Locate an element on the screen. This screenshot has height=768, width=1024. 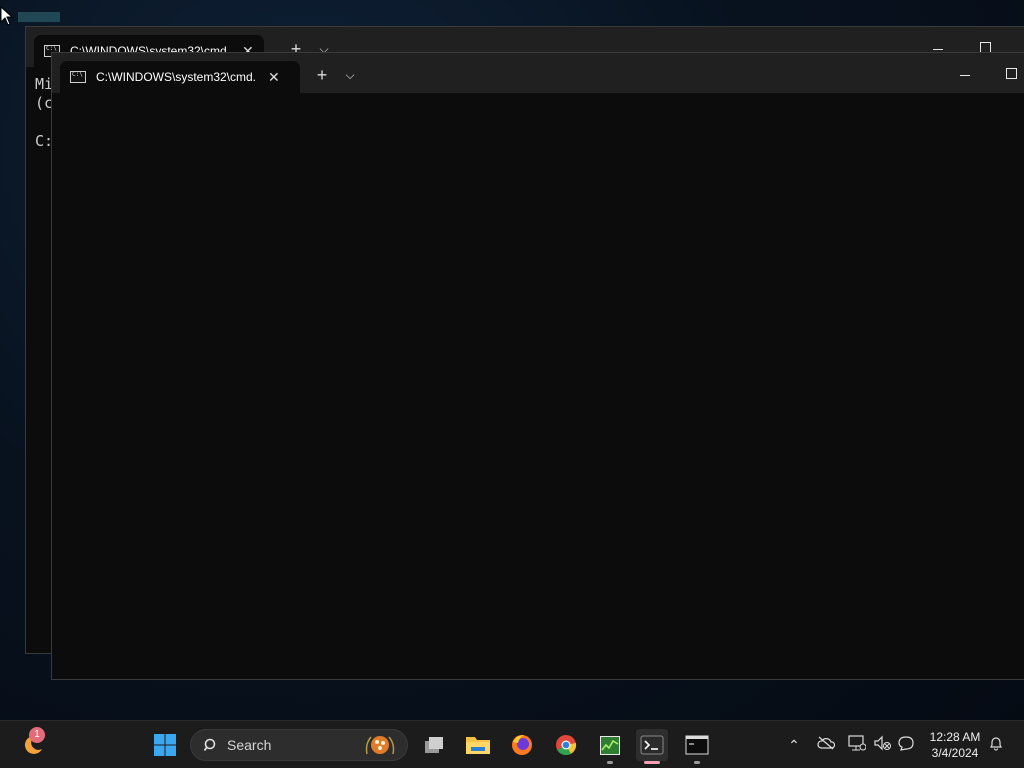
task-manager-button is located at coordinates (610, 746).